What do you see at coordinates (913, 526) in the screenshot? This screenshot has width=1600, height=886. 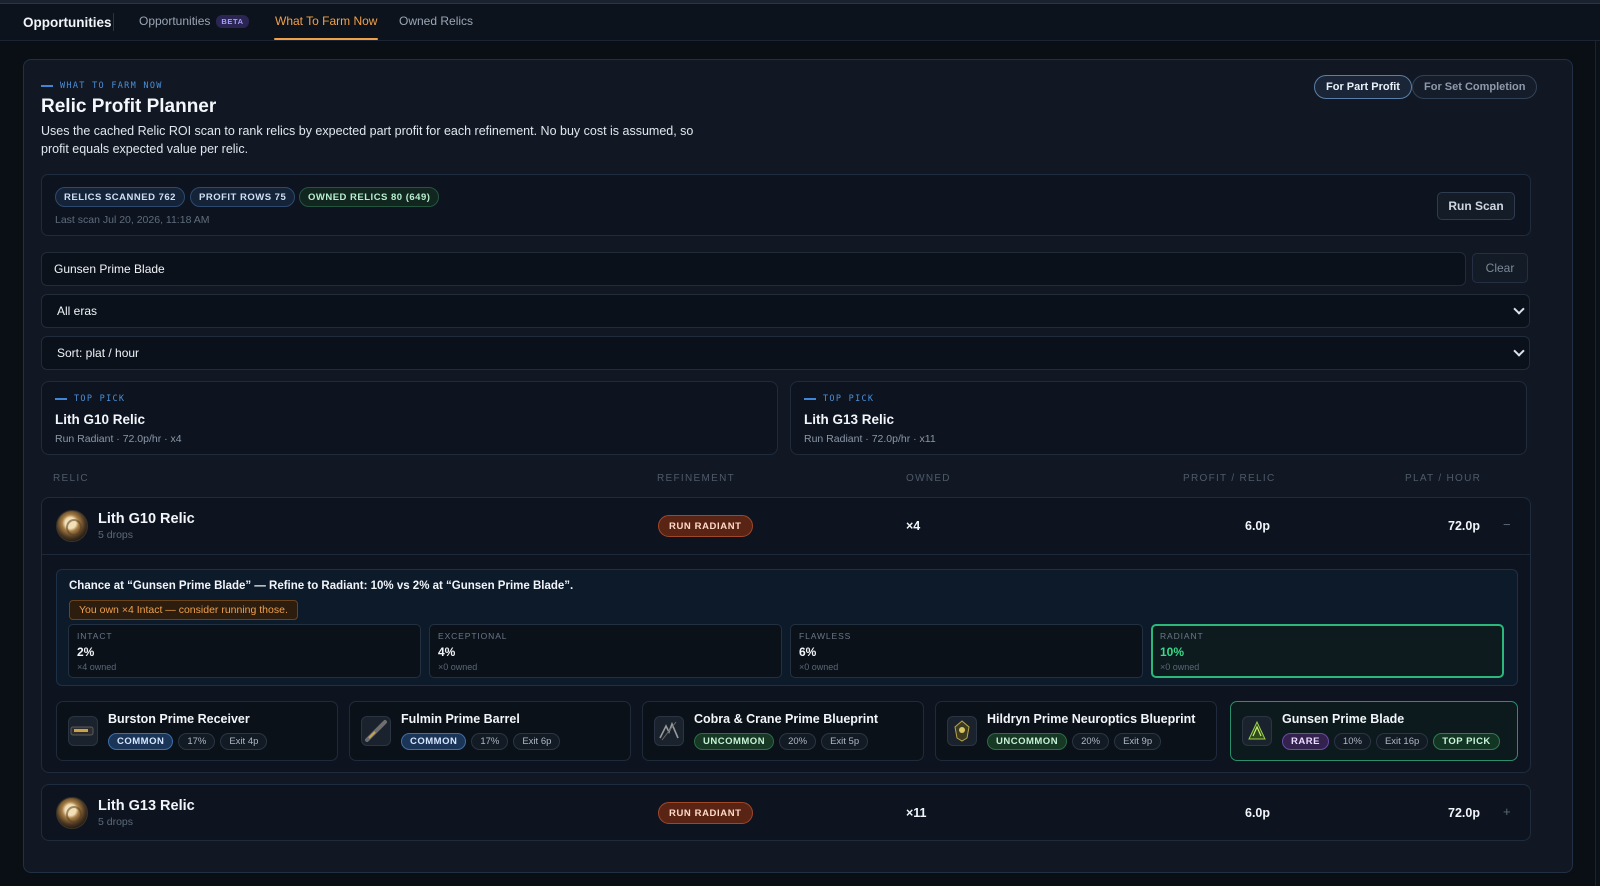 I see `owned-count: ×4` at bounding box center [913, 526].